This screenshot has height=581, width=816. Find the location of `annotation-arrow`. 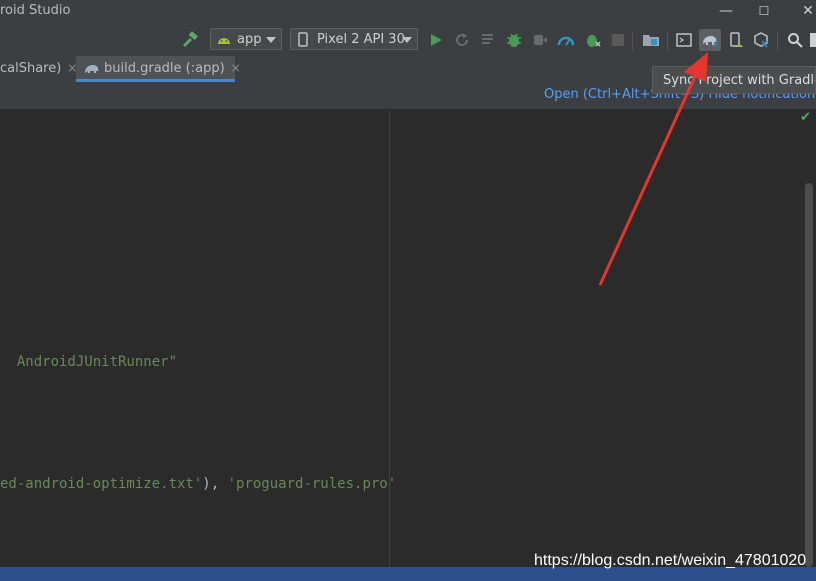

annotation-arrow is located at coordinates (653, 169).